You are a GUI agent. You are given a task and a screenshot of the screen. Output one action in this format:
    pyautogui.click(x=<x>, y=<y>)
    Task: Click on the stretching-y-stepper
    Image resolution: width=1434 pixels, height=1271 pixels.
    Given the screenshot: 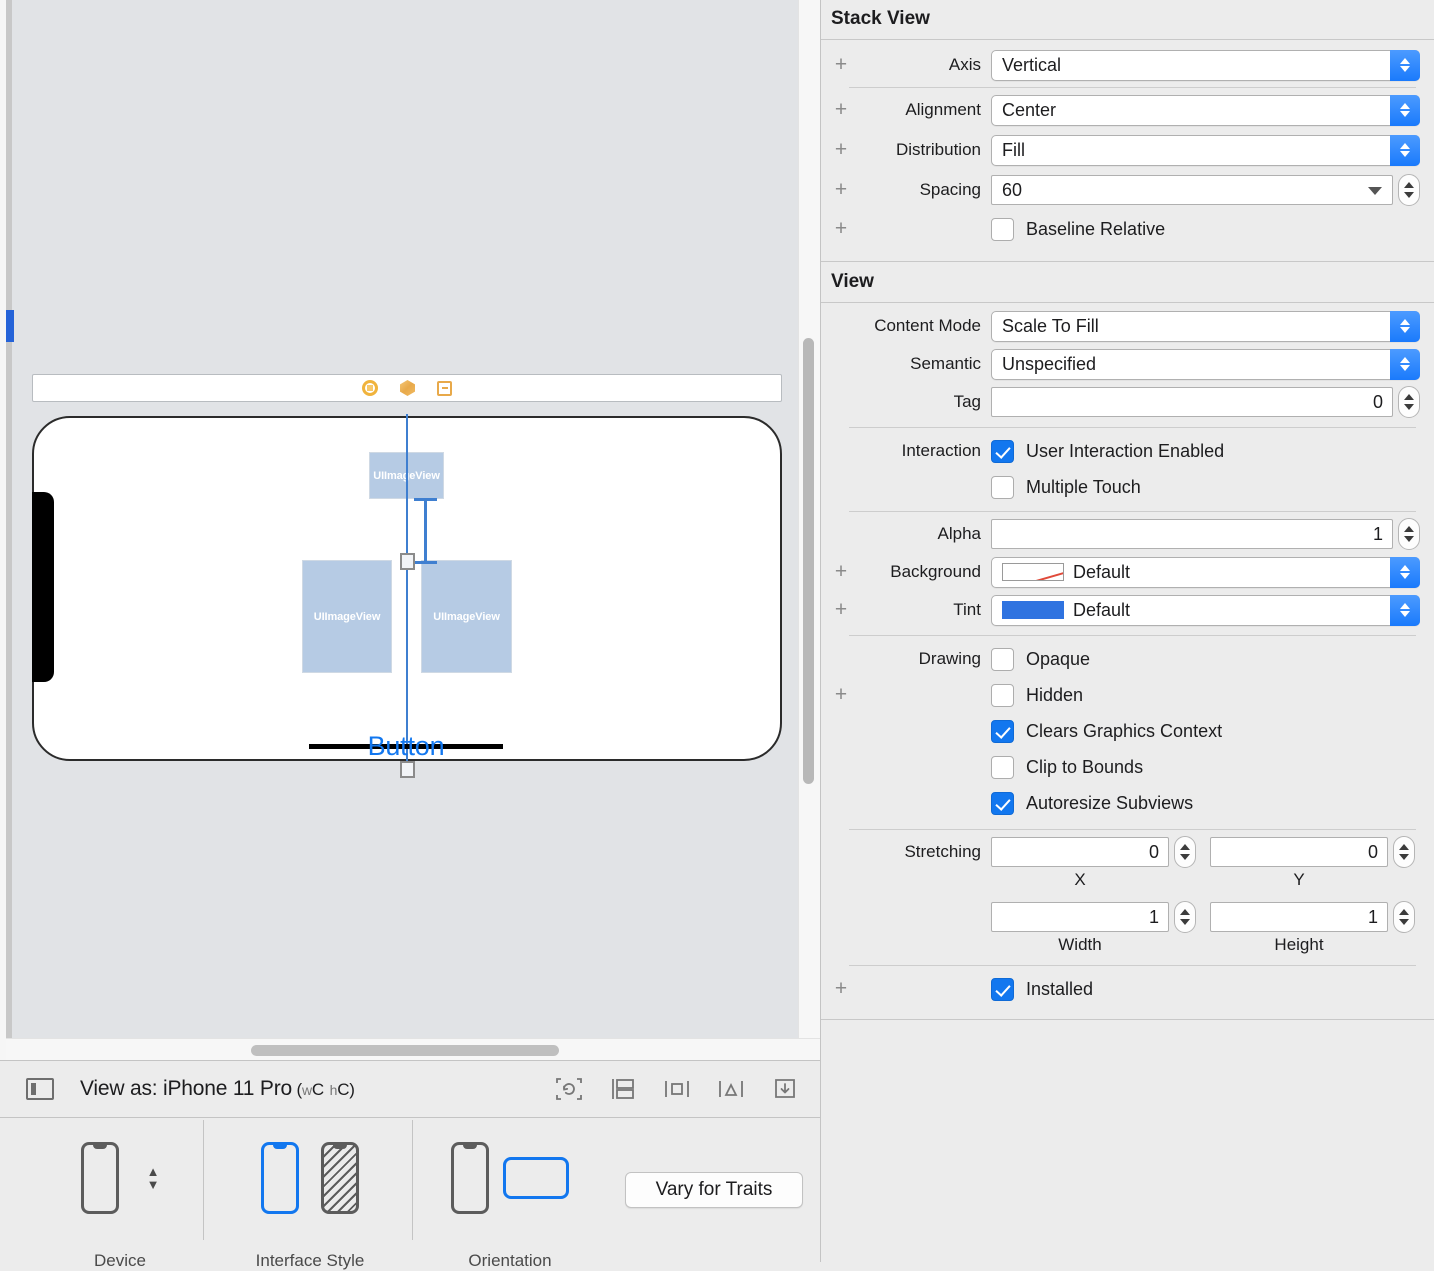 What is the action you would take?
    pyautogui.click(x=1404, y=852)
    